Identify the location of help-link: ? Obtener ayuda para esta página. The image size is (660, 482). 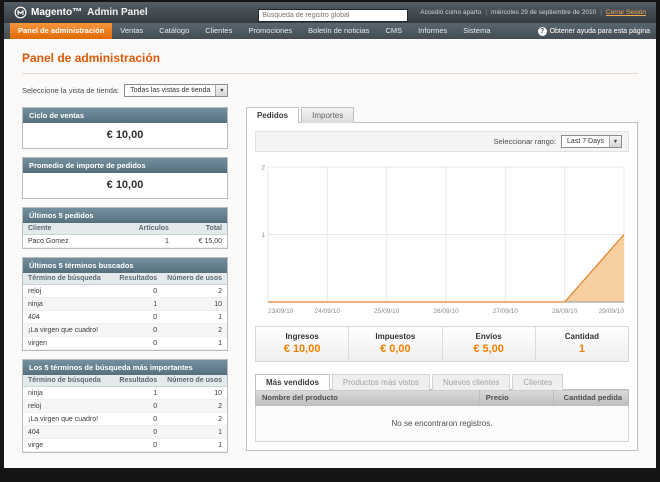
(593, 31).